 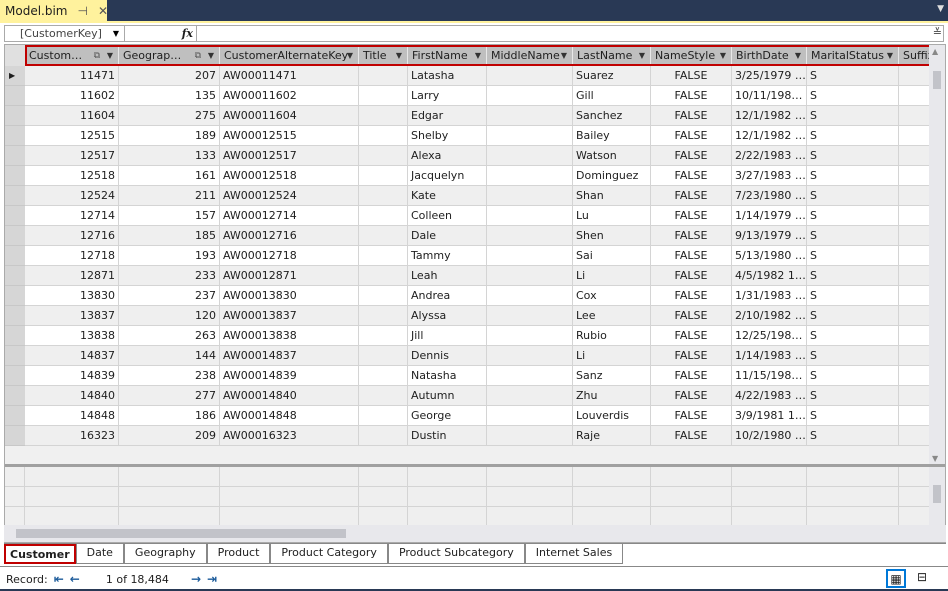 I want to click on table-cell: George, so click(x=447, y=416).